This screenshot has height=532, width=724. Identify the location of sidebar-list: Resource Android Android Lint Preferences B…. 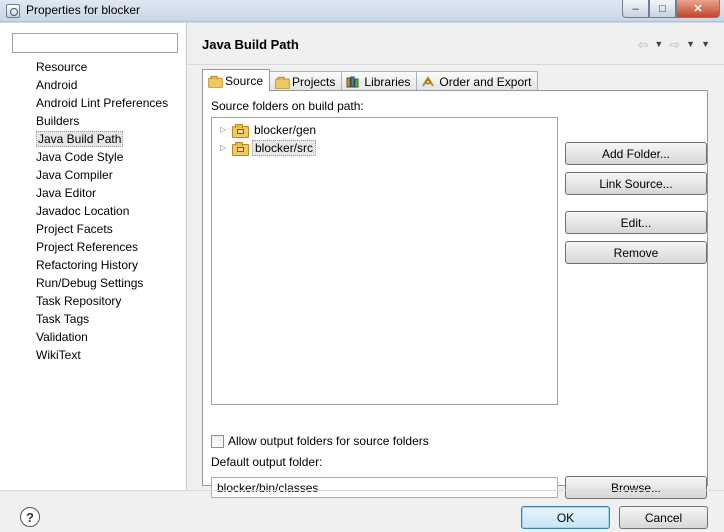
(93, 211).